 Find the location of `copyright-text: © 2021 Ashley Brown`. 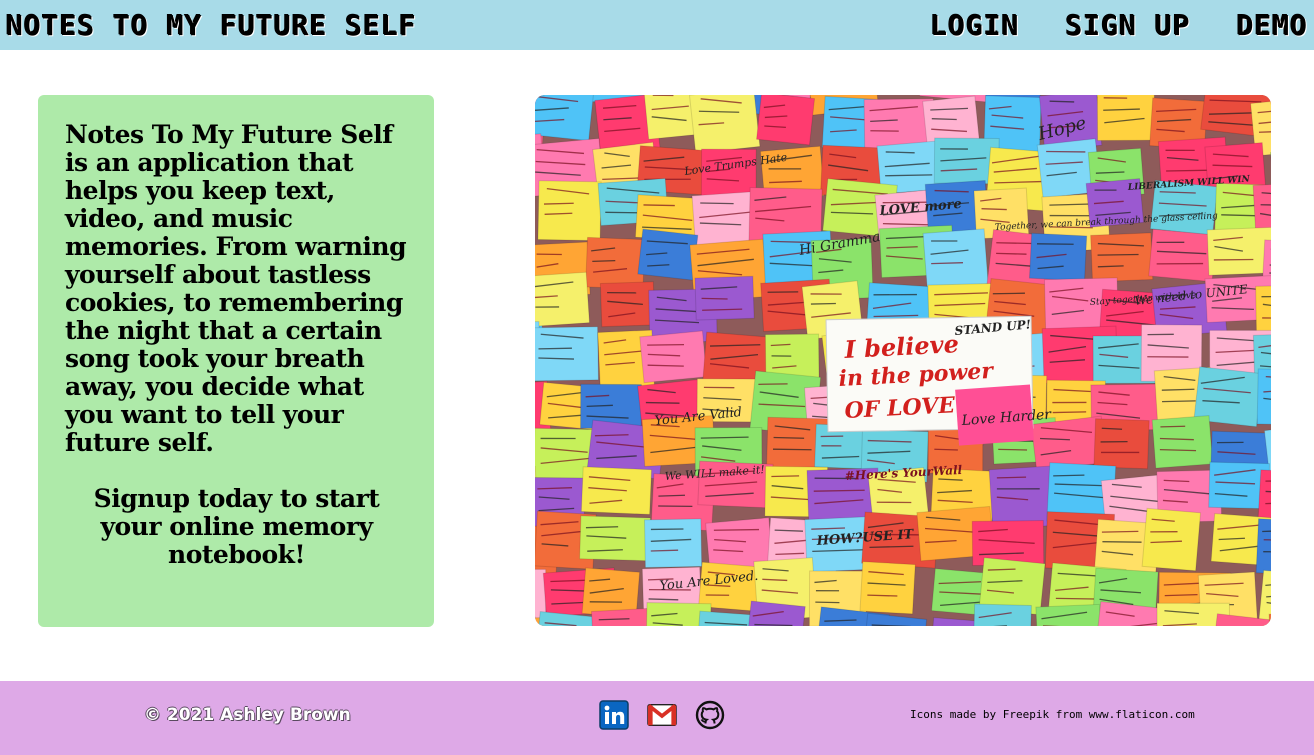

copyright-text: © 2021 Ashley Brown is located at coordinates (247, 715).